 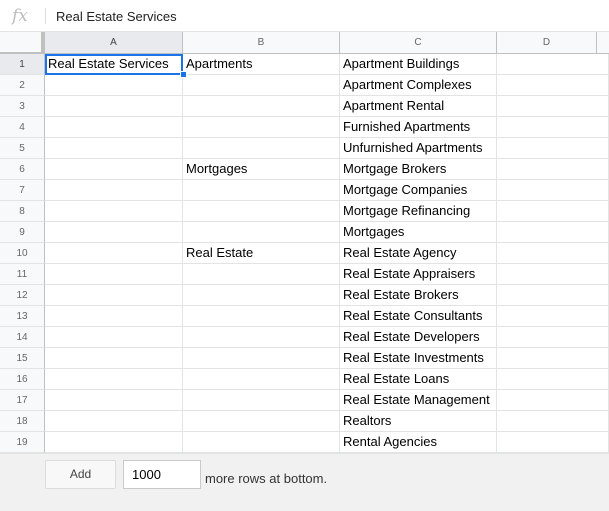 What do you see at coordinates (22, 106) in the screenshot?
I see `row-header: 3` at bounding box center [22, 106].